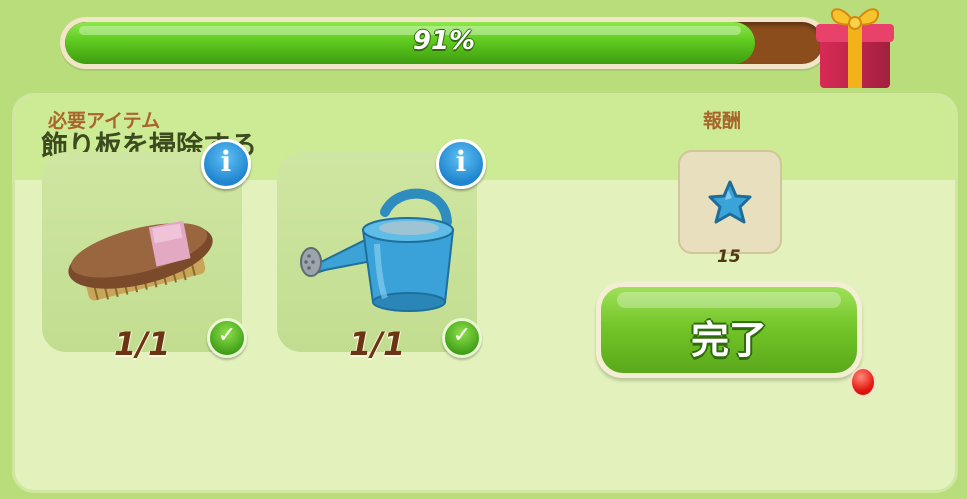 This screenshot has width=967, height=499. Describe the element at coordinates (728, 340) in the screenshot. I see `complete-button-label: 完了` at that location.